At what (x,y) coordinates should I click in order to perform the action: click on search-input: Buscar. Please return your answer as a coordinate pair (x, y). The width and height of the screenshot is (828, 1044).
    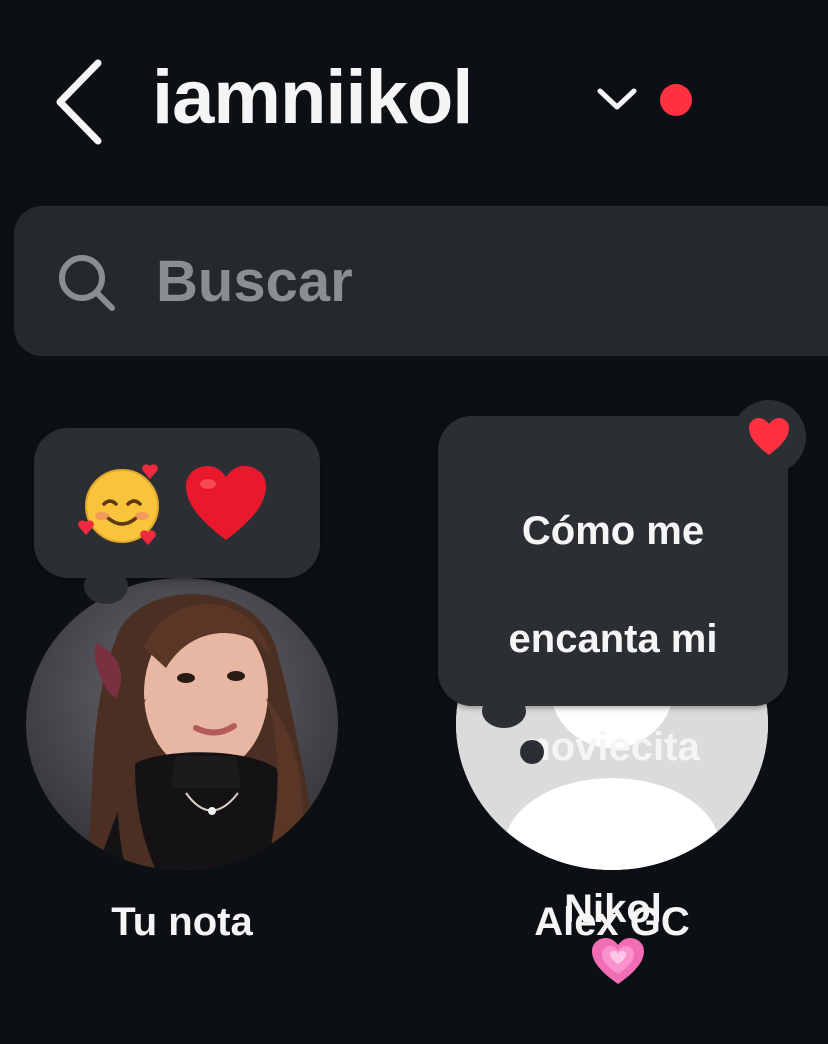
    Looking at the image, I should click on (421, 281).